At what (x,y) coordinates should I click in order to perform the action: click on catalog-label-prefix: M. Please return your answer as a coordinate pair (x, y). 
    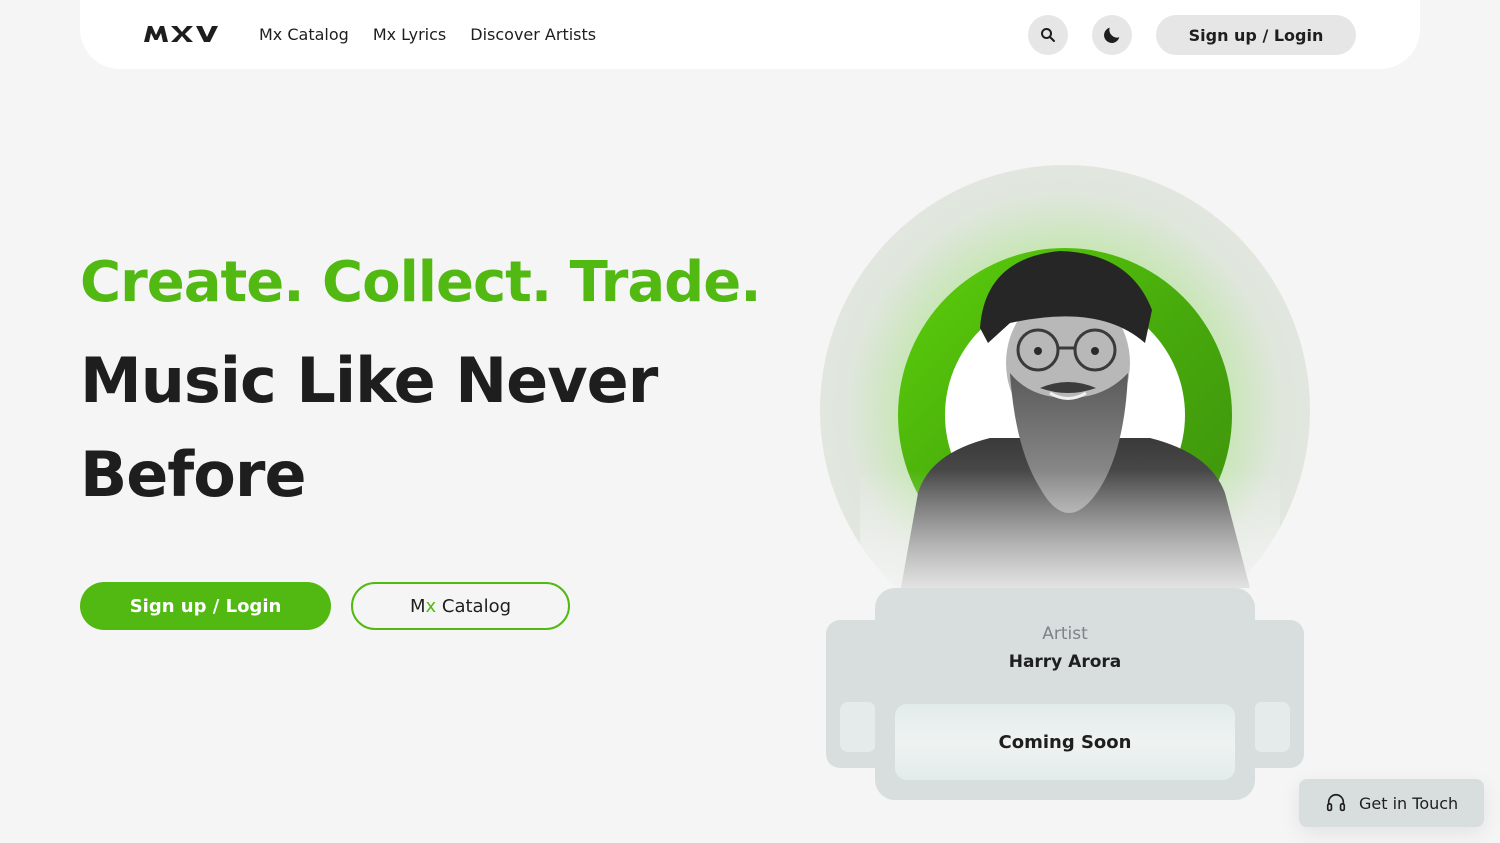
    Looking at the image, I should click on (417, 606).